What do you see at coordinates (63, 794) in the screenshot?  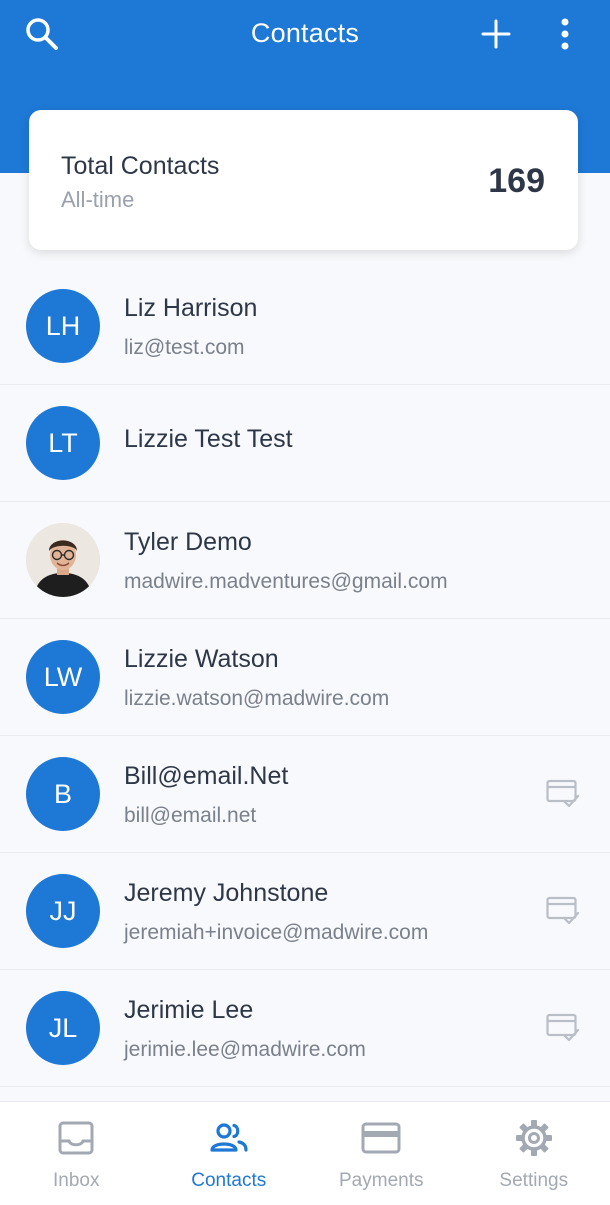 I see `avatar: B` at bounding box center [63, 794].